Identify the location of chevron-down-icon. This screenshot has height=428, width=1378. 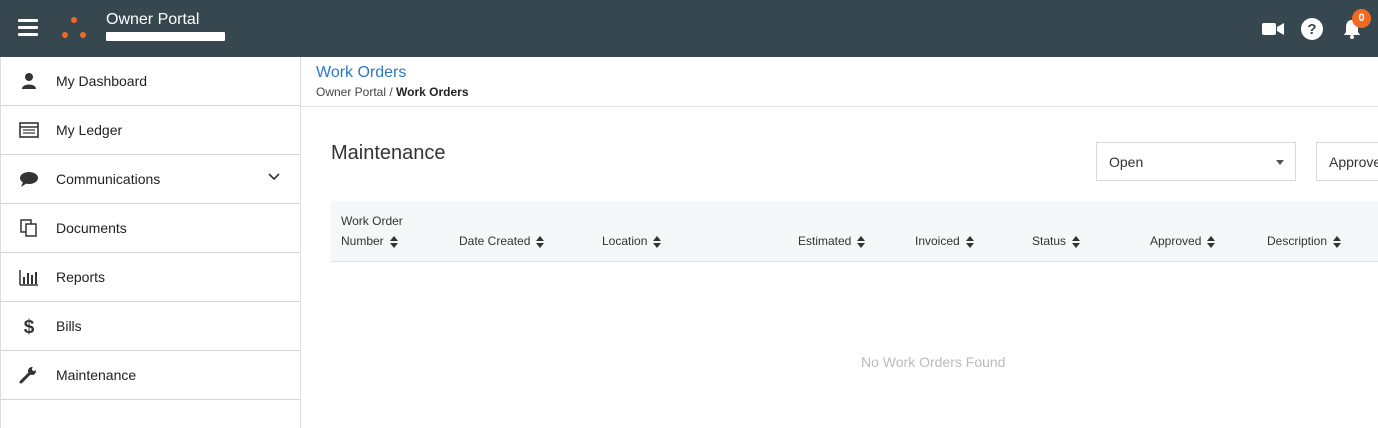
(274, 177).